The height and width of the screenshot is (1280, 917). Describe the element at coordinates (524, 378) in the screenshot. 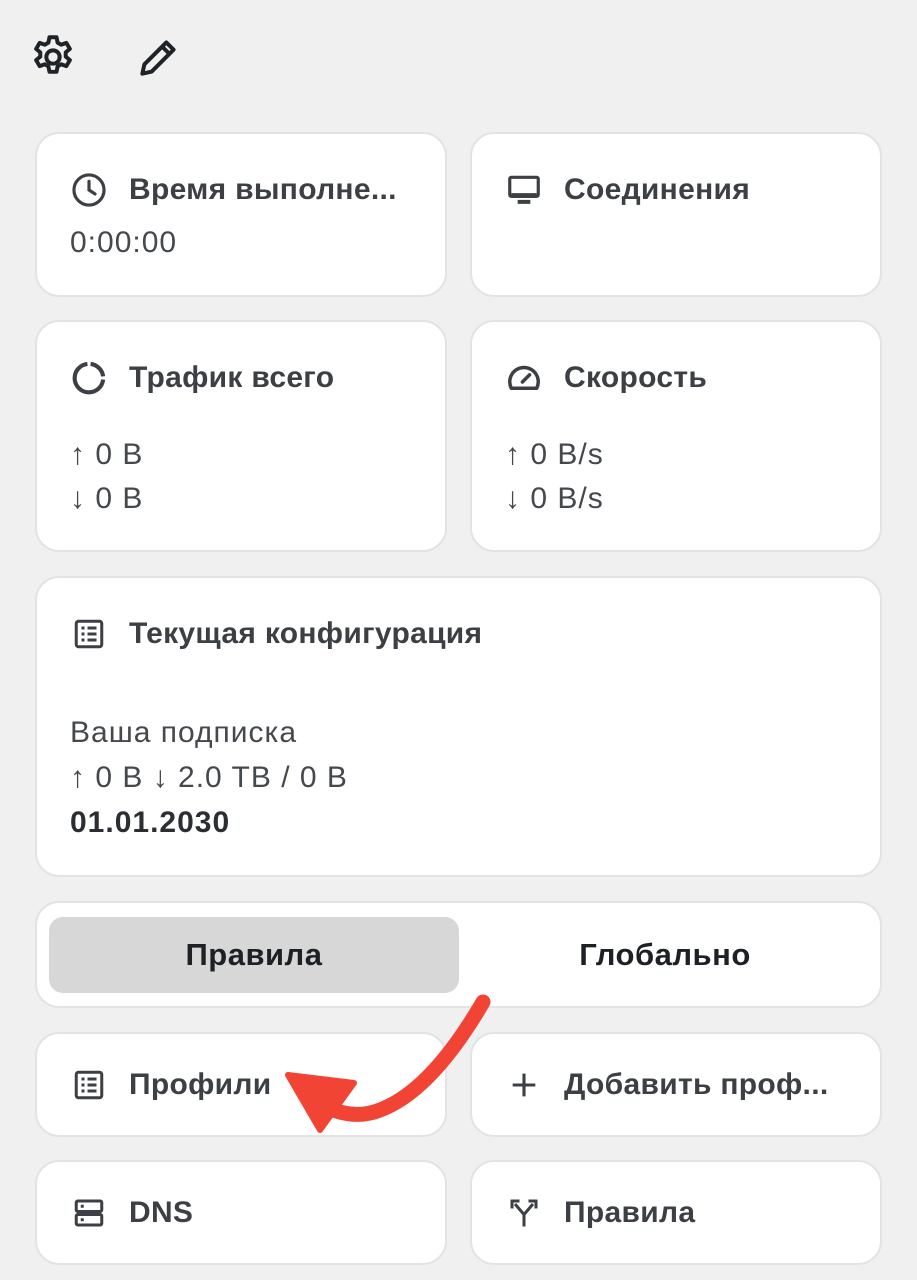

I see `speedometer-icon` at that location.